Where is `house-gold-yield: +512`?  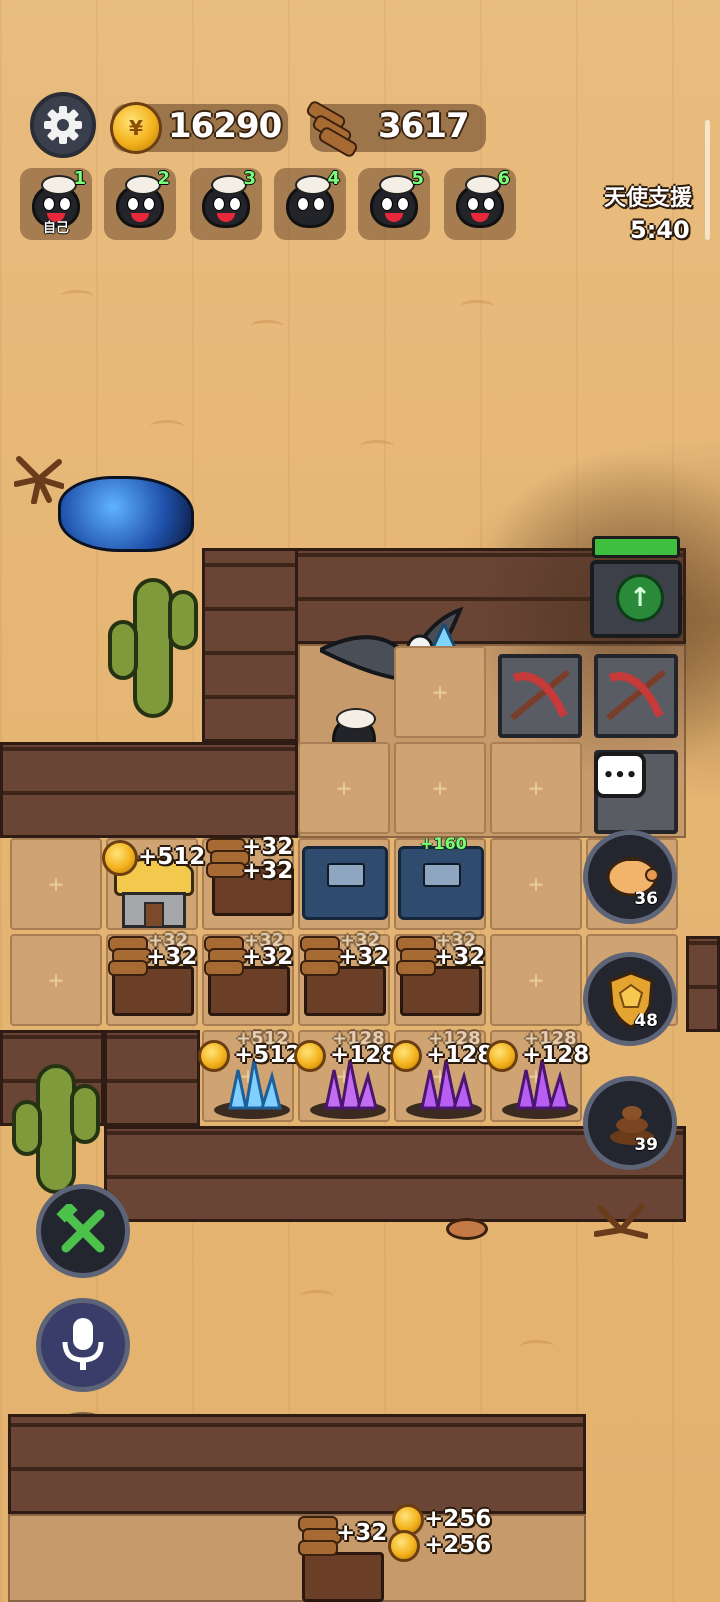 house-gold-yield: +512 is located at coordinates (172, 857).